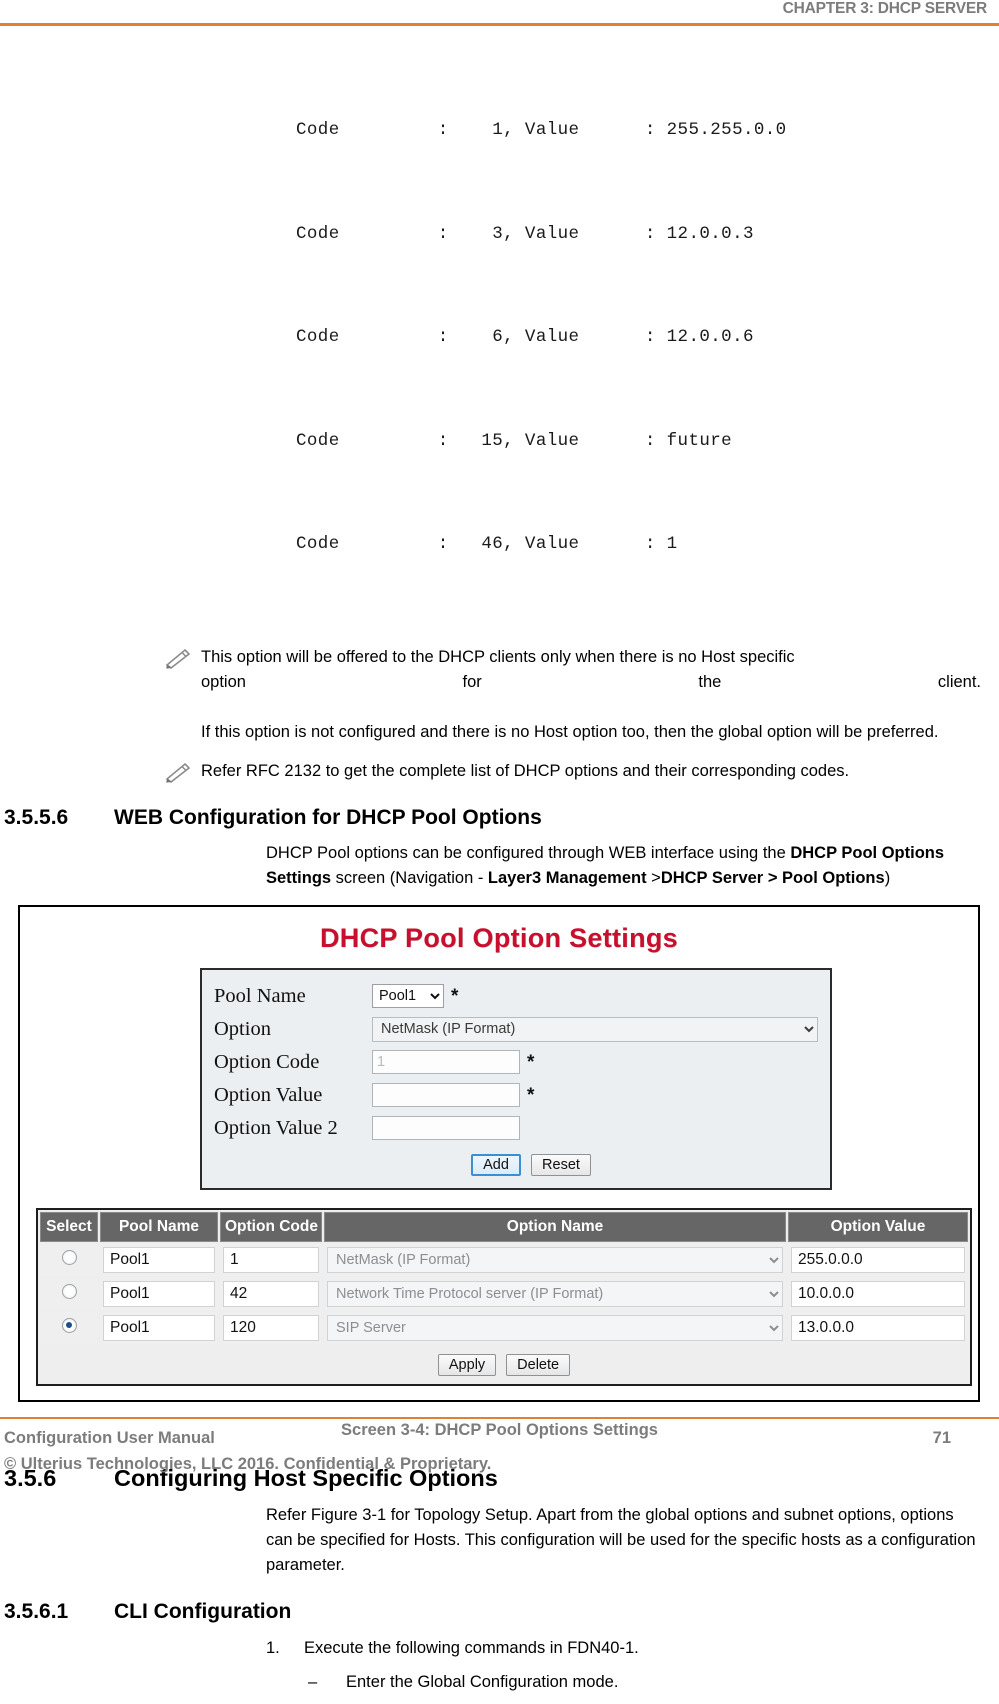 The width and height of the screenshot is (999, 1704). I want to click on footer-page-number: 71, so click(941, 1438).